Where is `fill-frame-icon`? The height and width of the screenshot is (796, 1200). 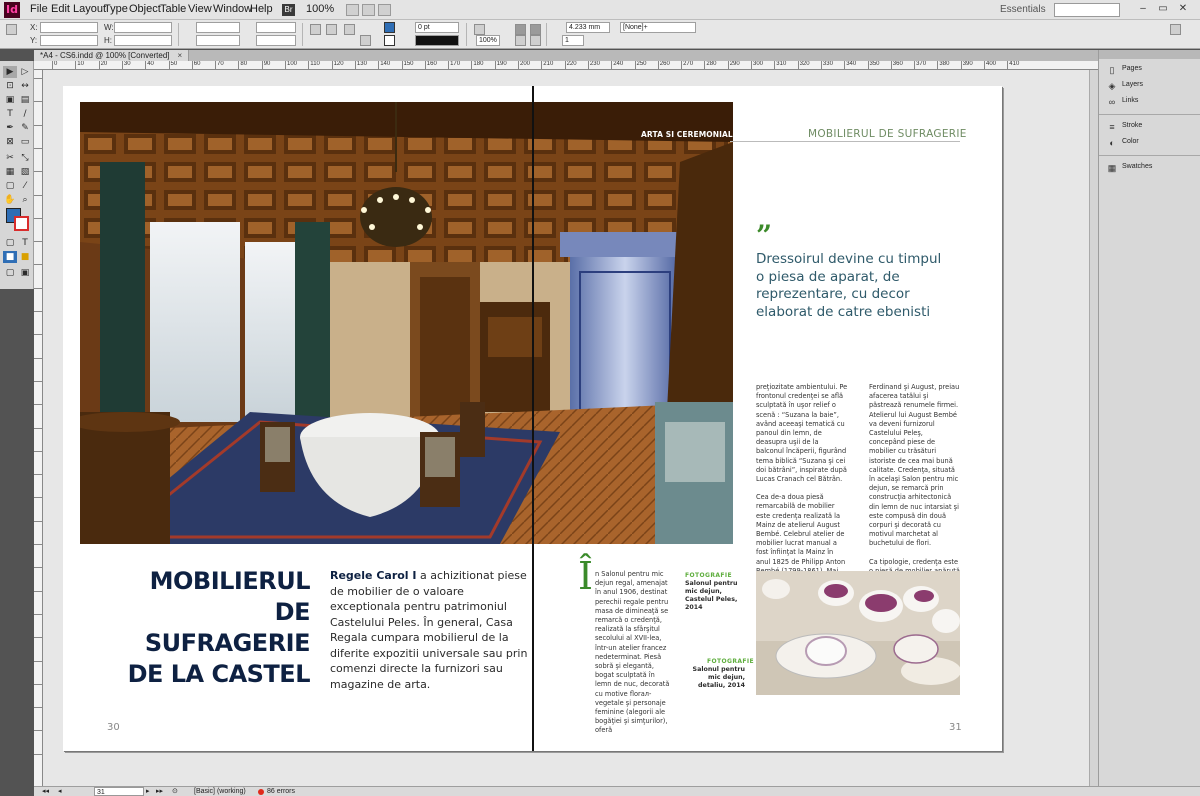
fill-frame-icon is located at coordinates (535, 40).